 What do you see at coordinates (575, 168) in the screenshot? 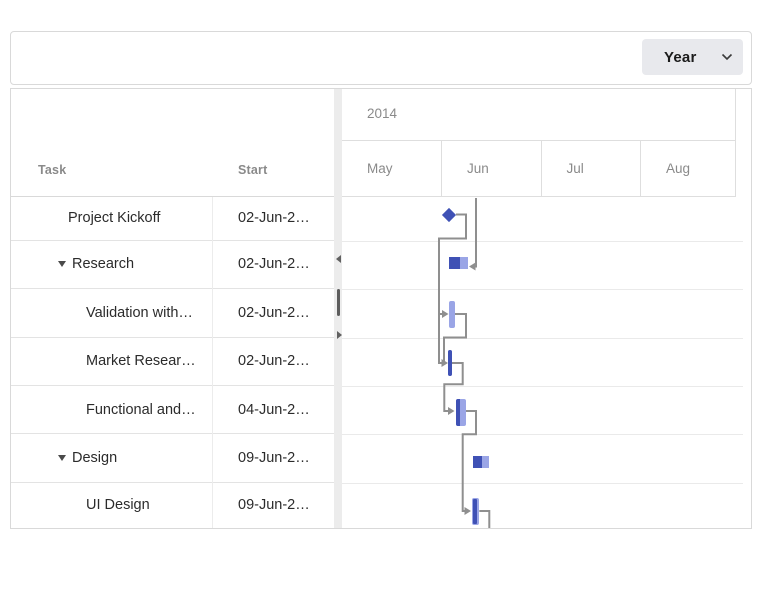
I see `month-label: Jul` at bounding box center [575, 168].